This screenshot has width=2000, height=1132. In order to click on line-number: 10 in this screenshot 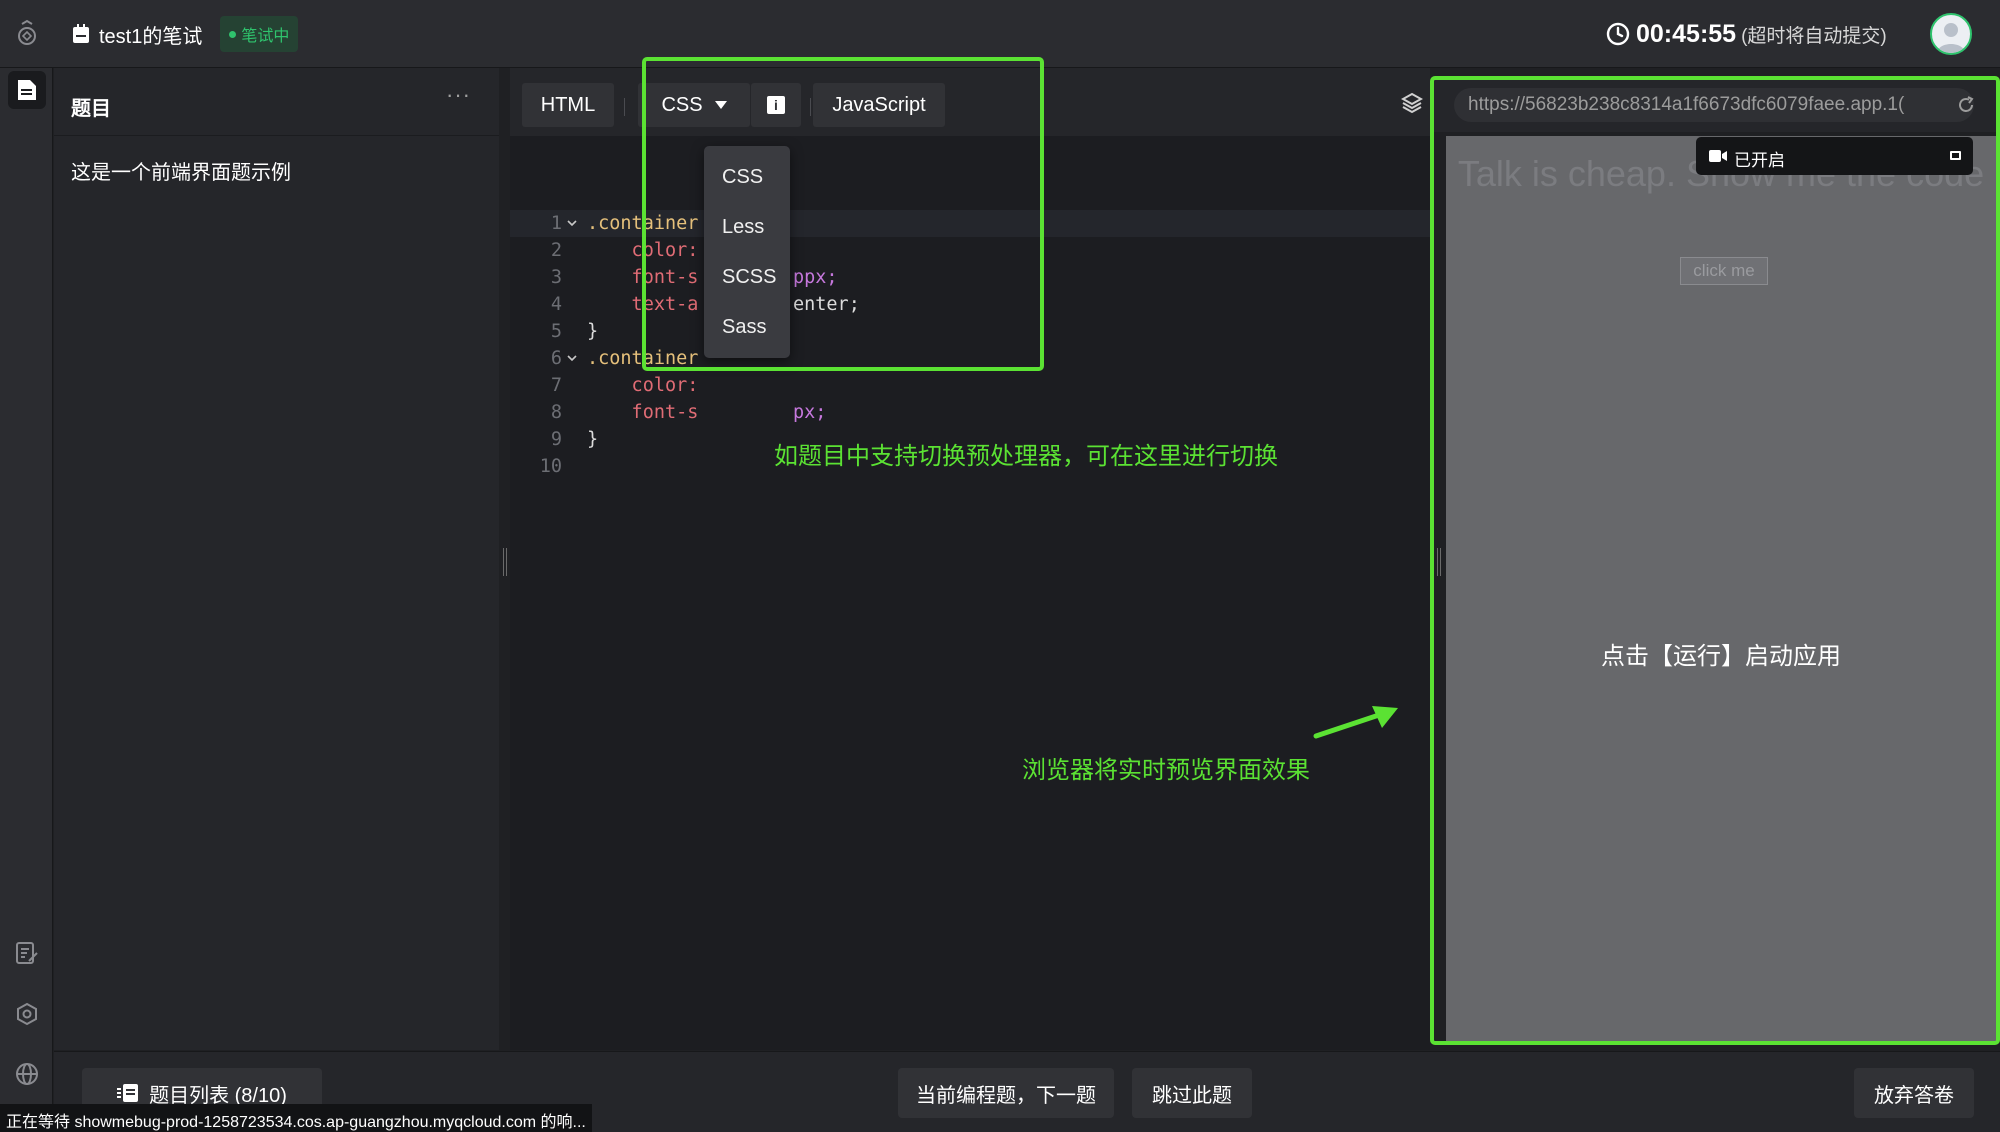, I will do `click(550, 466)`.